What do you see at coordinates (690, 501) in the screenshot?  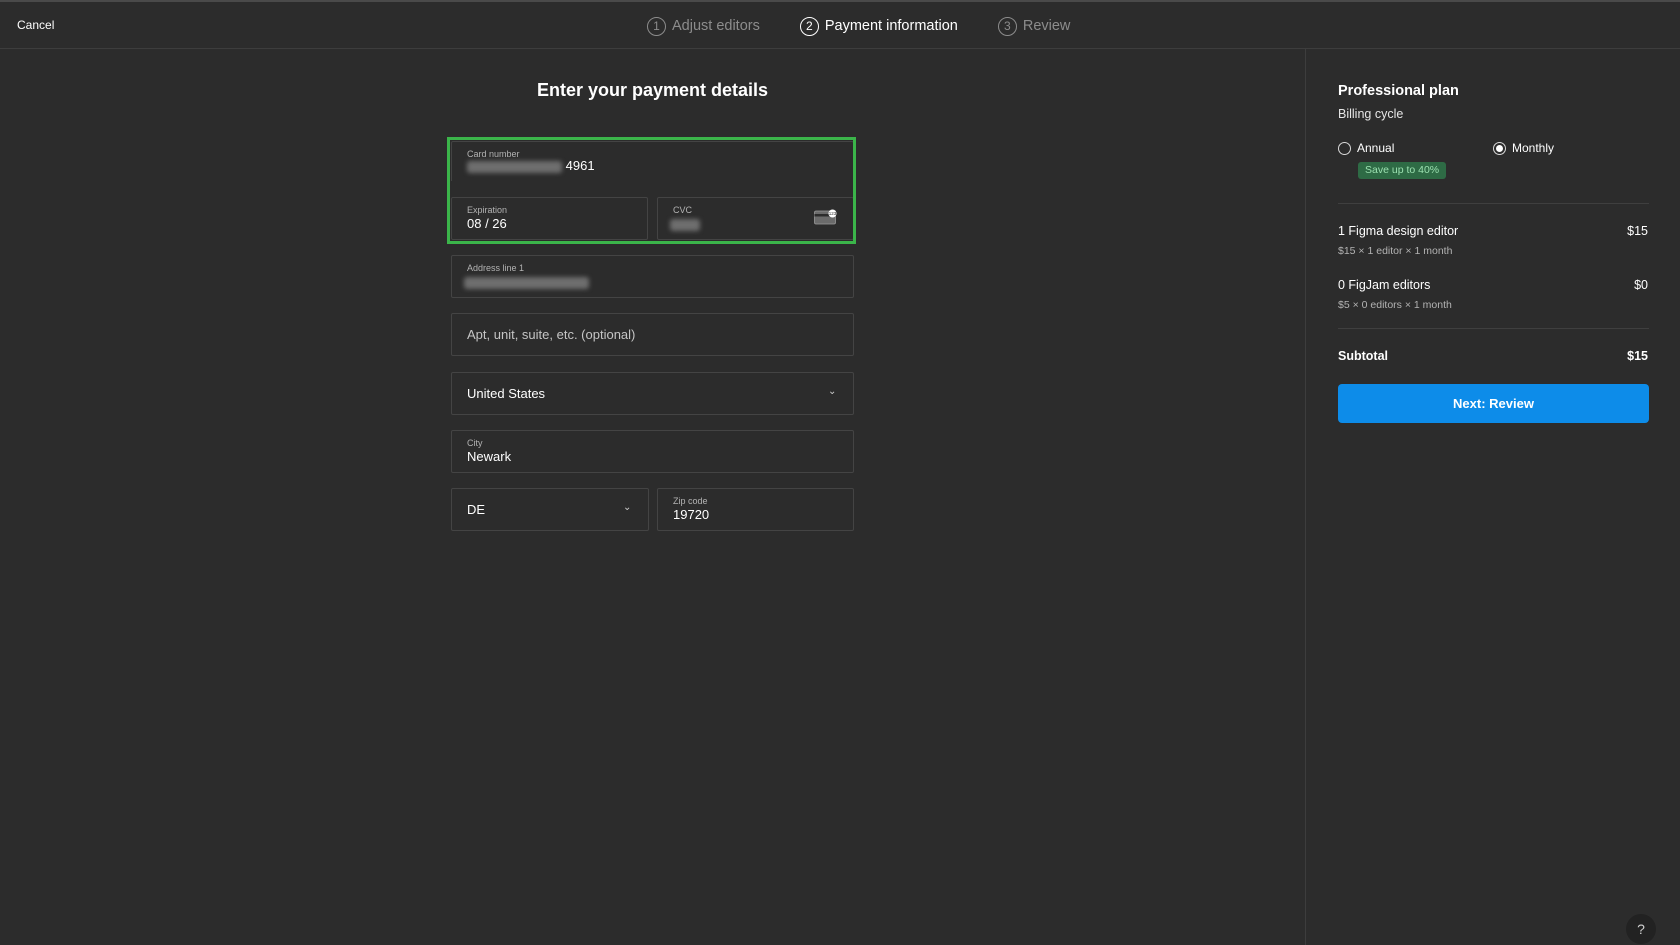 I see `zip-code-label: Zip code` at bounding box center [690, 501].